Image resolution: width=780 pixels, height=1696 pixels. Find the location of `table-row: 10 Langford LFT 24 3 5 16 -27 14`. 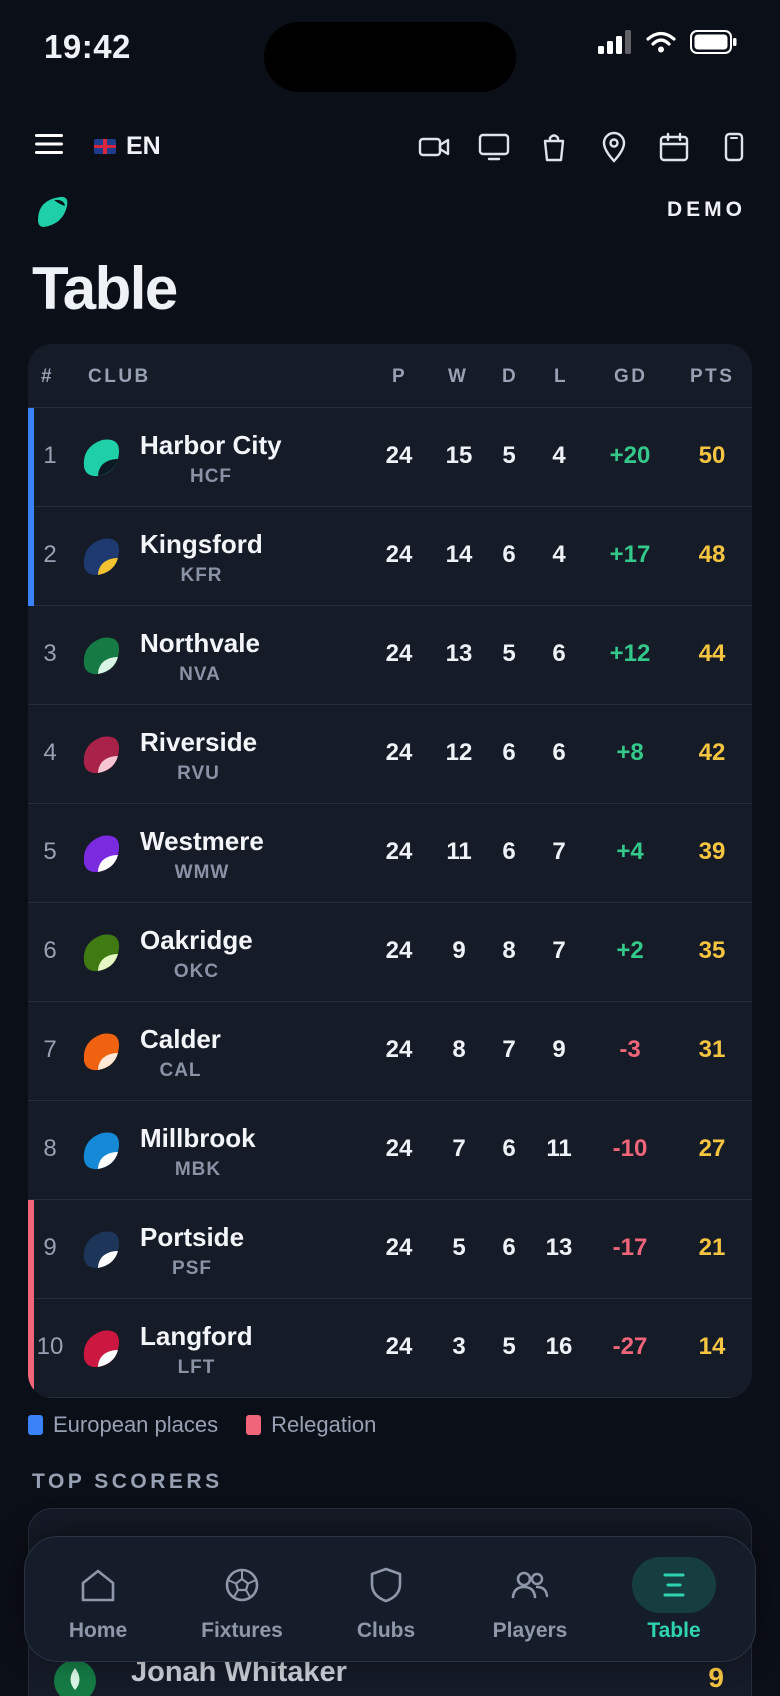

table-row: 10 Langford LFT 24 3 5 16 -27 14 is located at coordinates (390, 1348).